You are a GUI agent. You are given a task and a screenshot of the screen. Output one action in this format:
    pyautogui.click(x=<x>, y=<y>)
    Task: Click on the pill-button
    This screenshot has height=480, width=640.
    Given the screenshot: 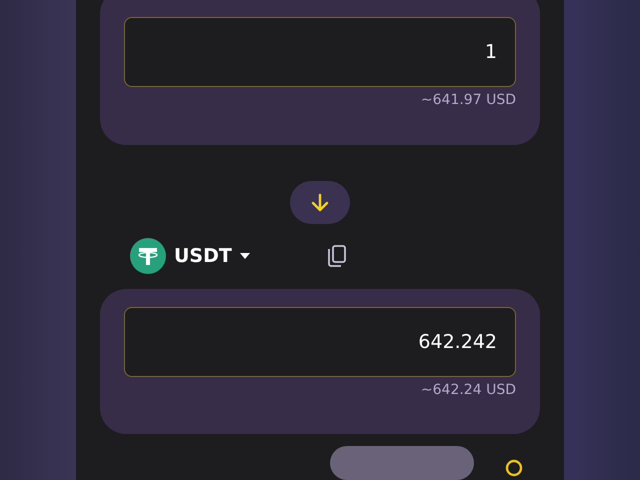 What is the action you would take?
    pyautogui.click(x=402, y=463)
    